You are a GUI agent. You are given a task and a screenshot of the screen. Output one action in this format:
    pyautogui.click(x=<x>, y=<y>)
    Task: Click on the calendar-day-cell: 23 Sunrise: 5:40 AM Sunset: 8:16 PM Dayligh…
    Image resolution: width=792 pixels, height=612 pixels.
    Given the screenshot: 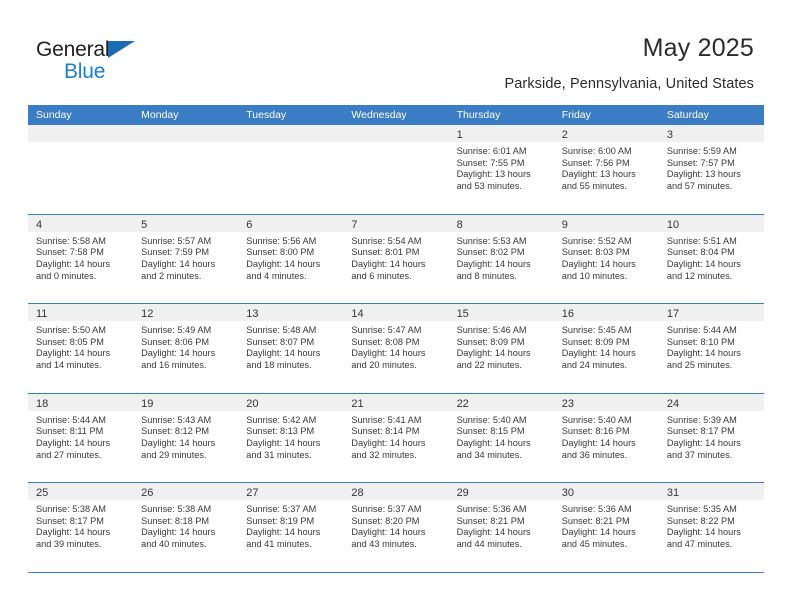 What is the action you would take?
    pyautogui.click(x=606, y=437)
    